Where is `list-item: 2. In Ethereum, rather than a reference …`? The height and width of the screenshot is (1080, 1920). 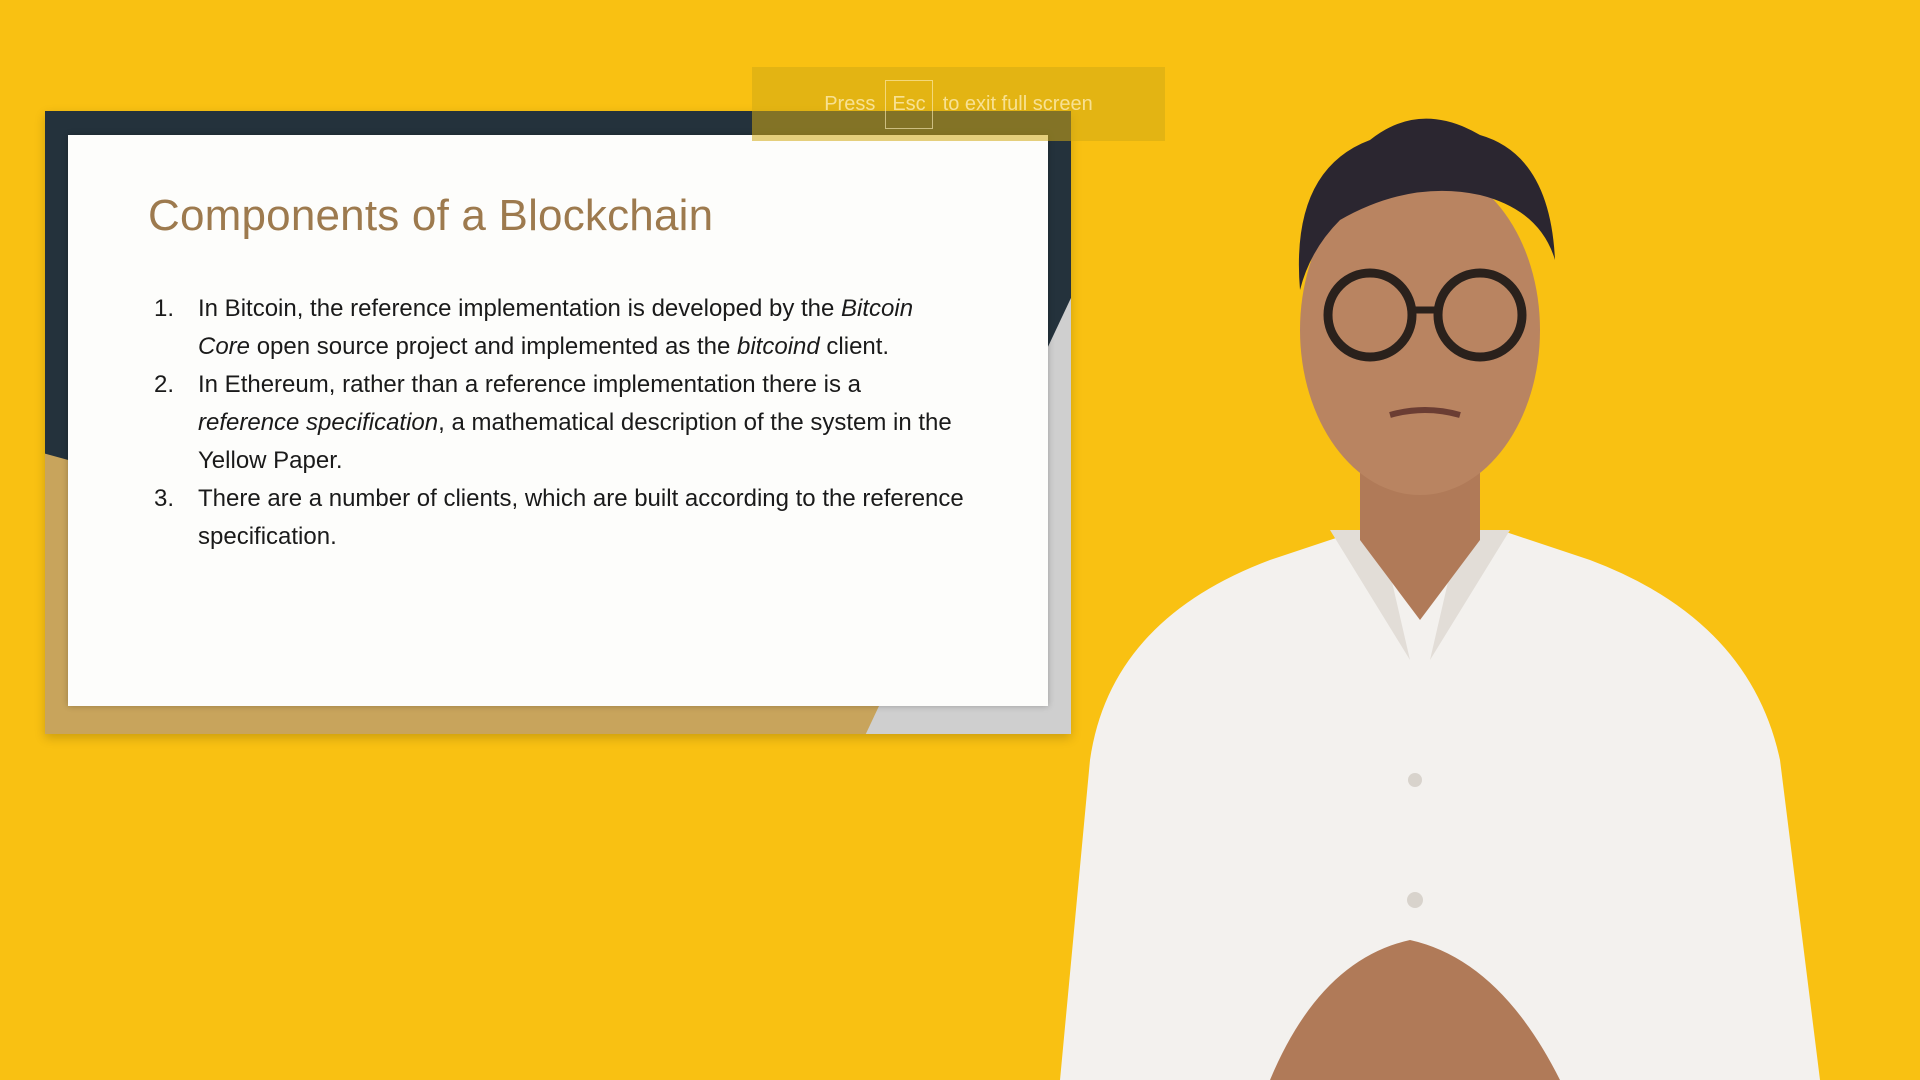 list-item: 2. In Ethereum, rather than a reference … is located at coordinates (558, 423).